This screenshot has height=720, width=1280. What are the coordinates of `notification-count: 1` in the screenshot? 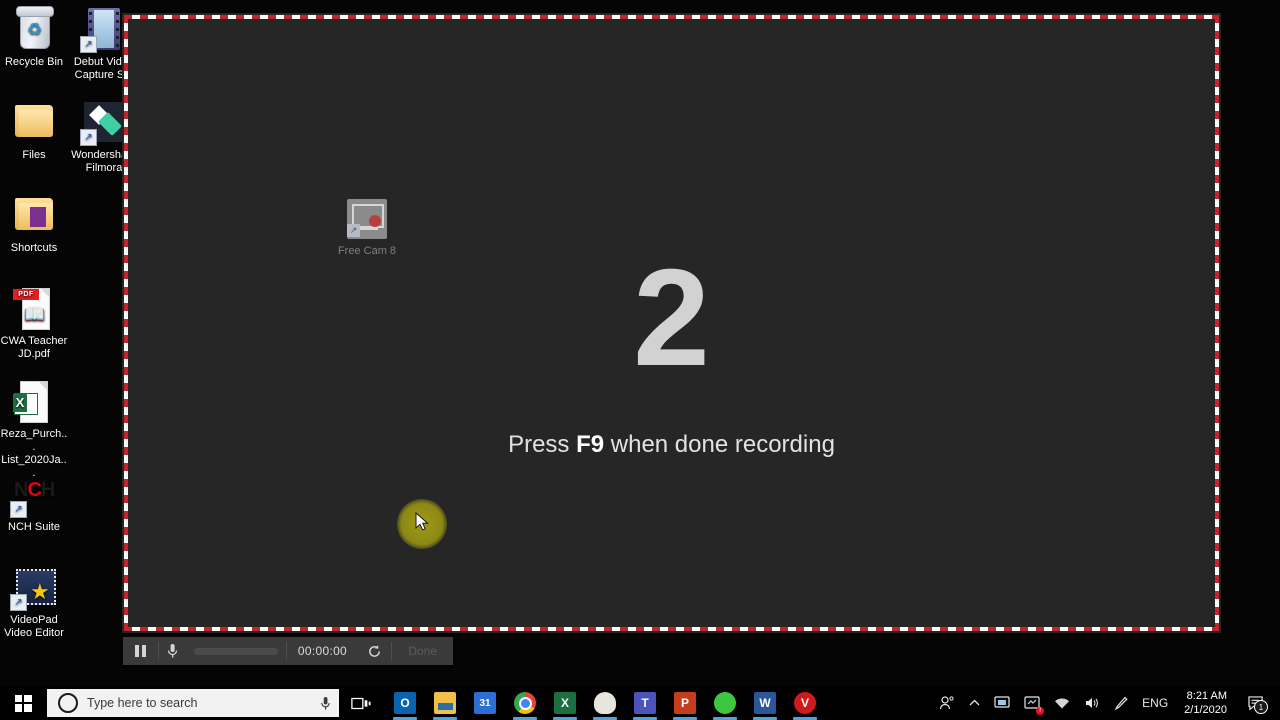 It's located at (1261, 707).